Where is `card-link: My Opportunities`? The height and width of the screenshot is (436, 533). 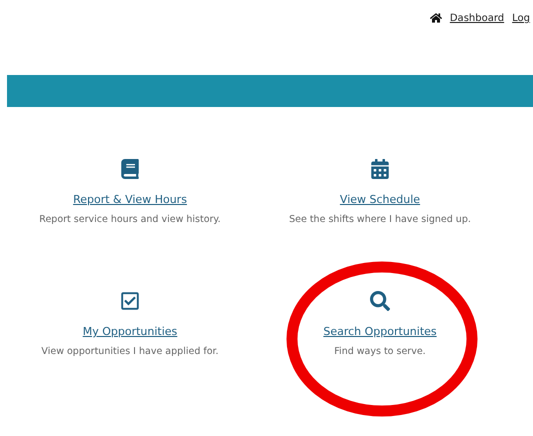
card-link: My Opportunities is located at coordinates (130, 331).